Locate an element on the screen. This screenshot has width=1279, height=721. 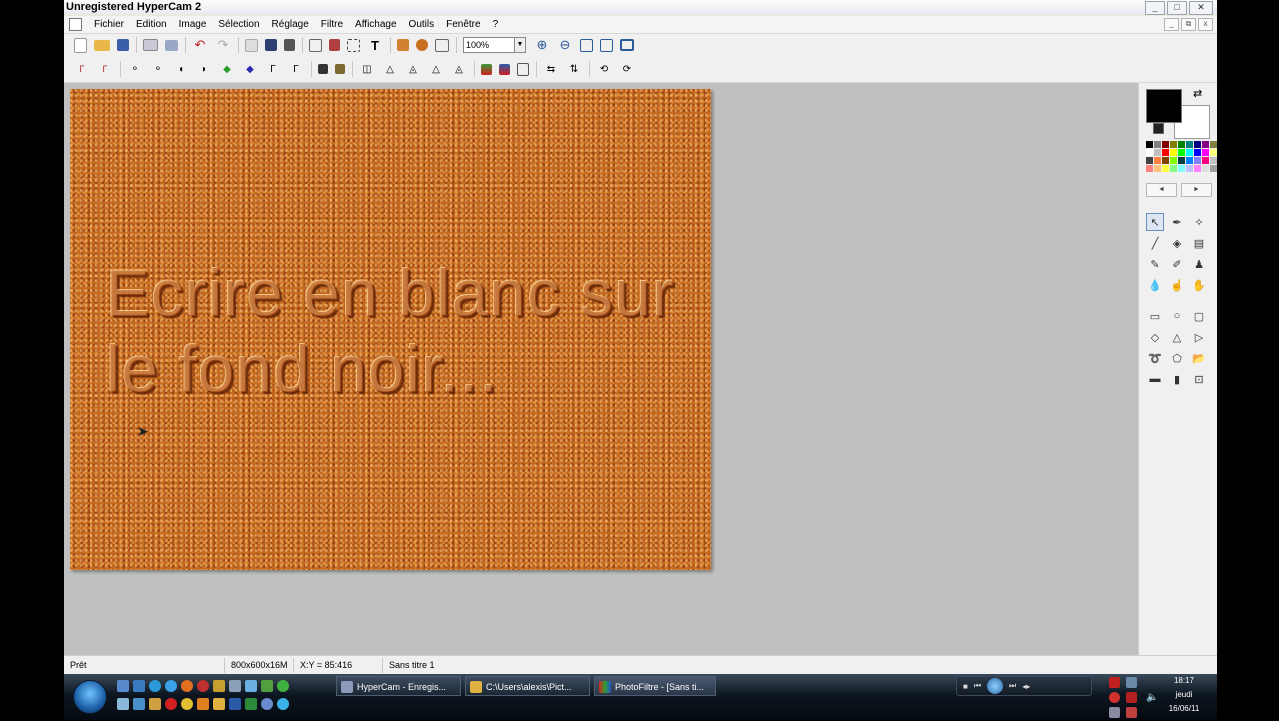
itunes-icon is located at coordinates (267, 704).